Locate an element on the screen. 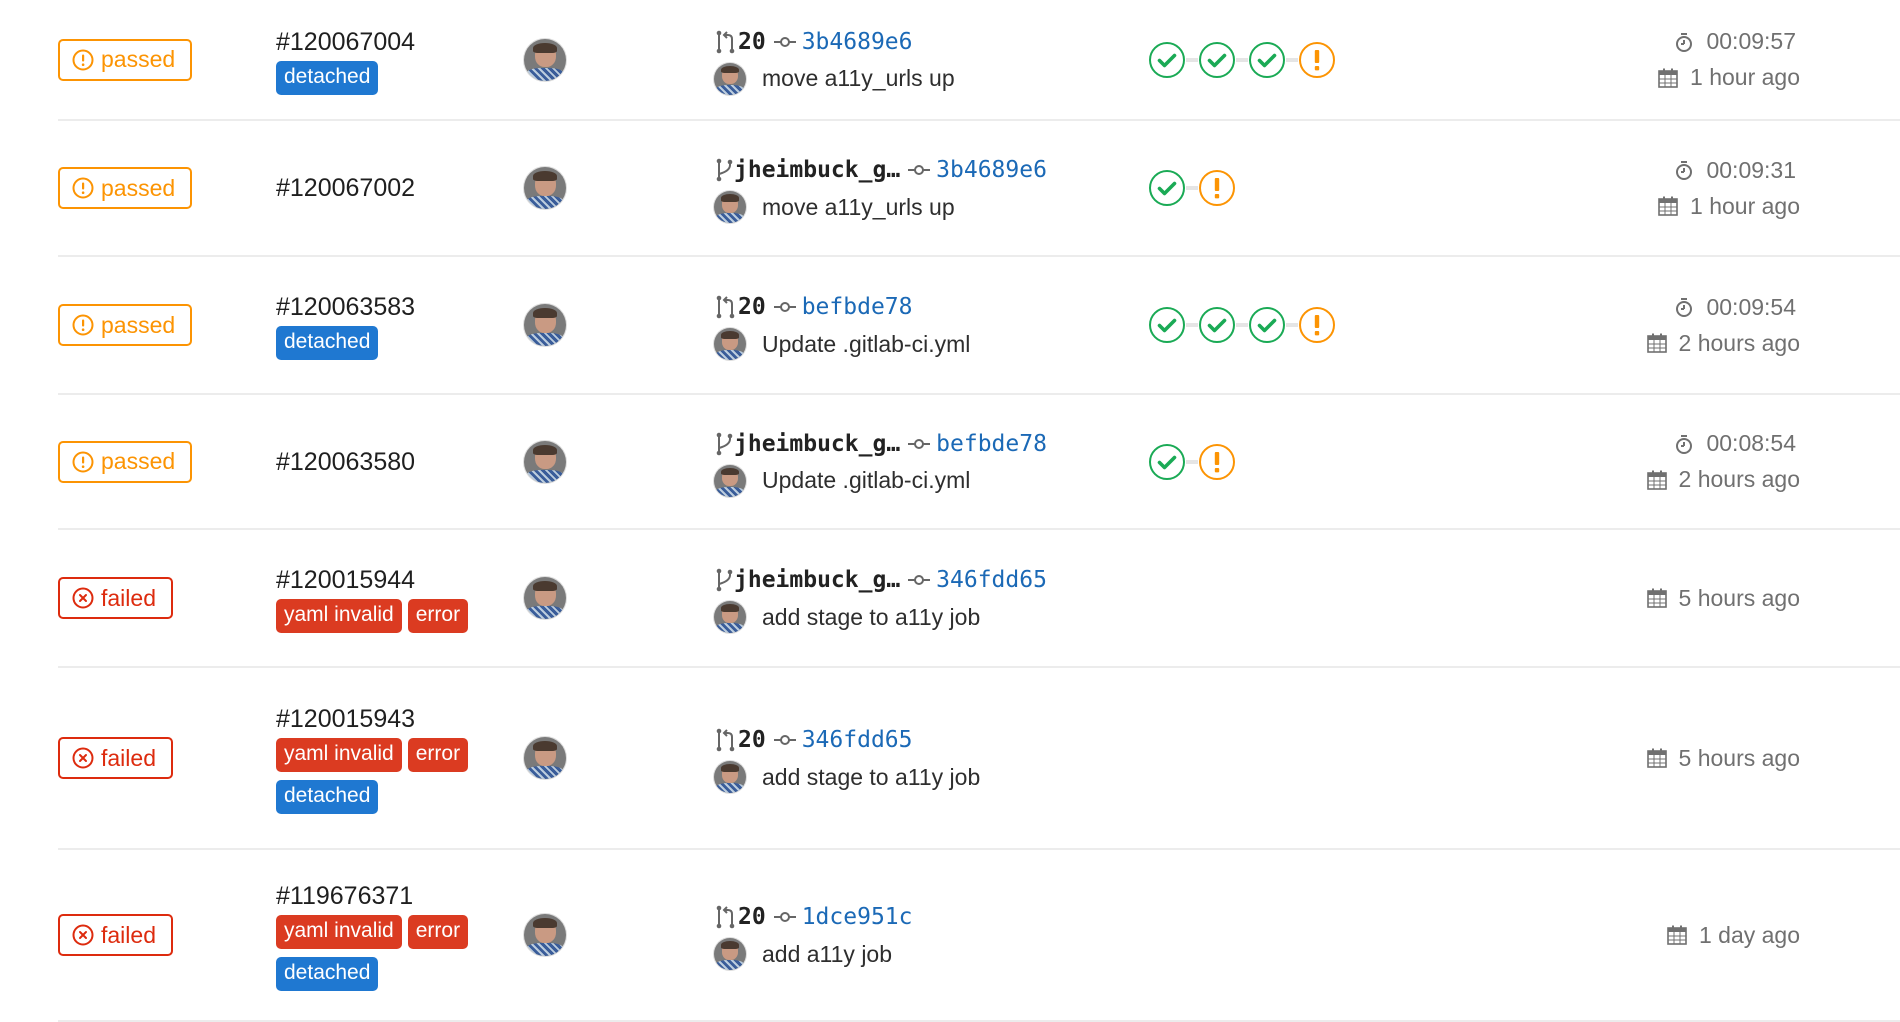 Image resolution: width=1900 pixels, height=1022 pixels. commit-icon is located at coordinates (784, 41).